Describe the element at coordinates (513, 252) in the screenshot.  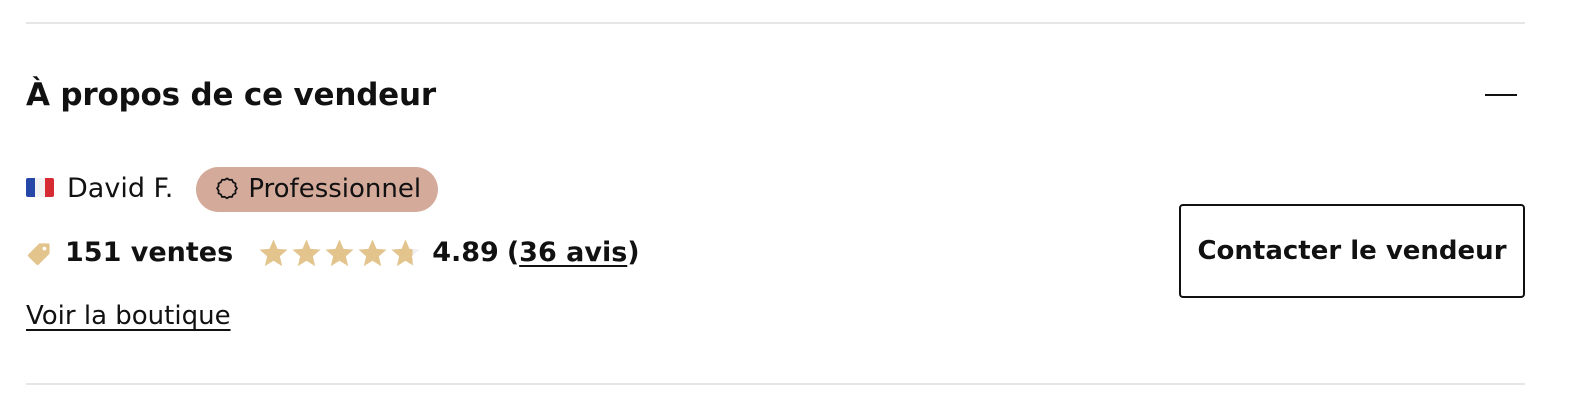
I see `reviews-open-paren: (` at that location.